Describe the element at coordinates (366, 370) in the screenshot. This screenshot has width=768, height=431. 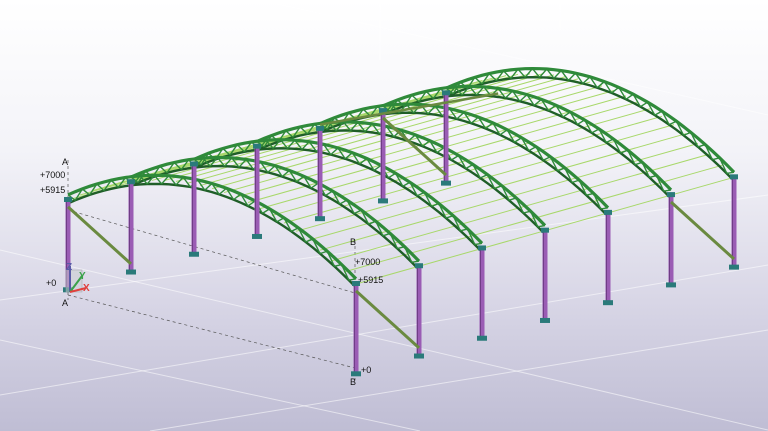
I see `grid-b-level-0: +0` at that location.